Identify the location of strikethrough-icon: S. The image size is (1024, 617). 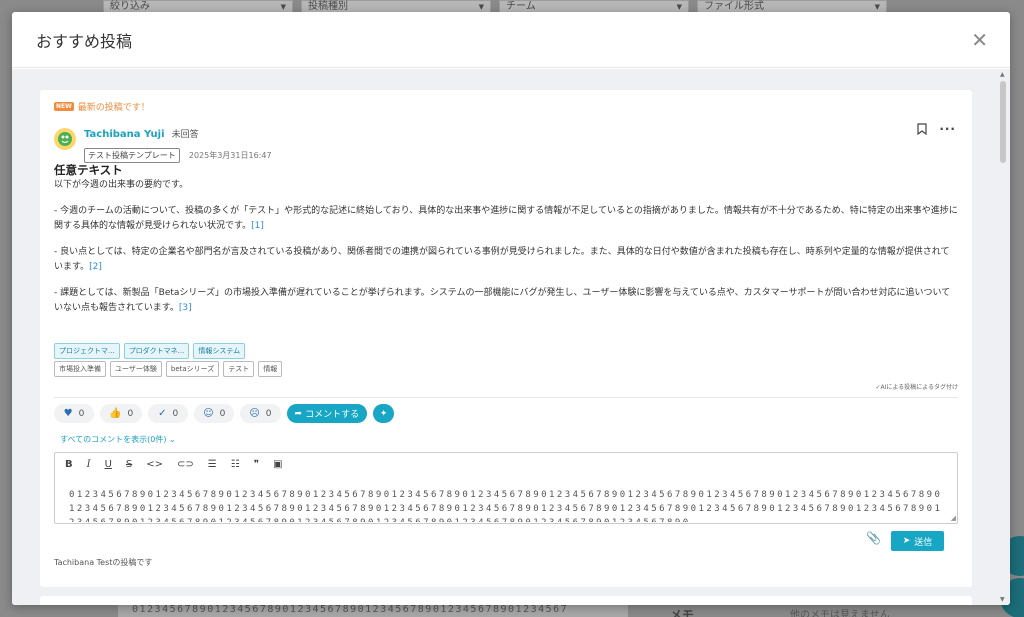
(129, 464).